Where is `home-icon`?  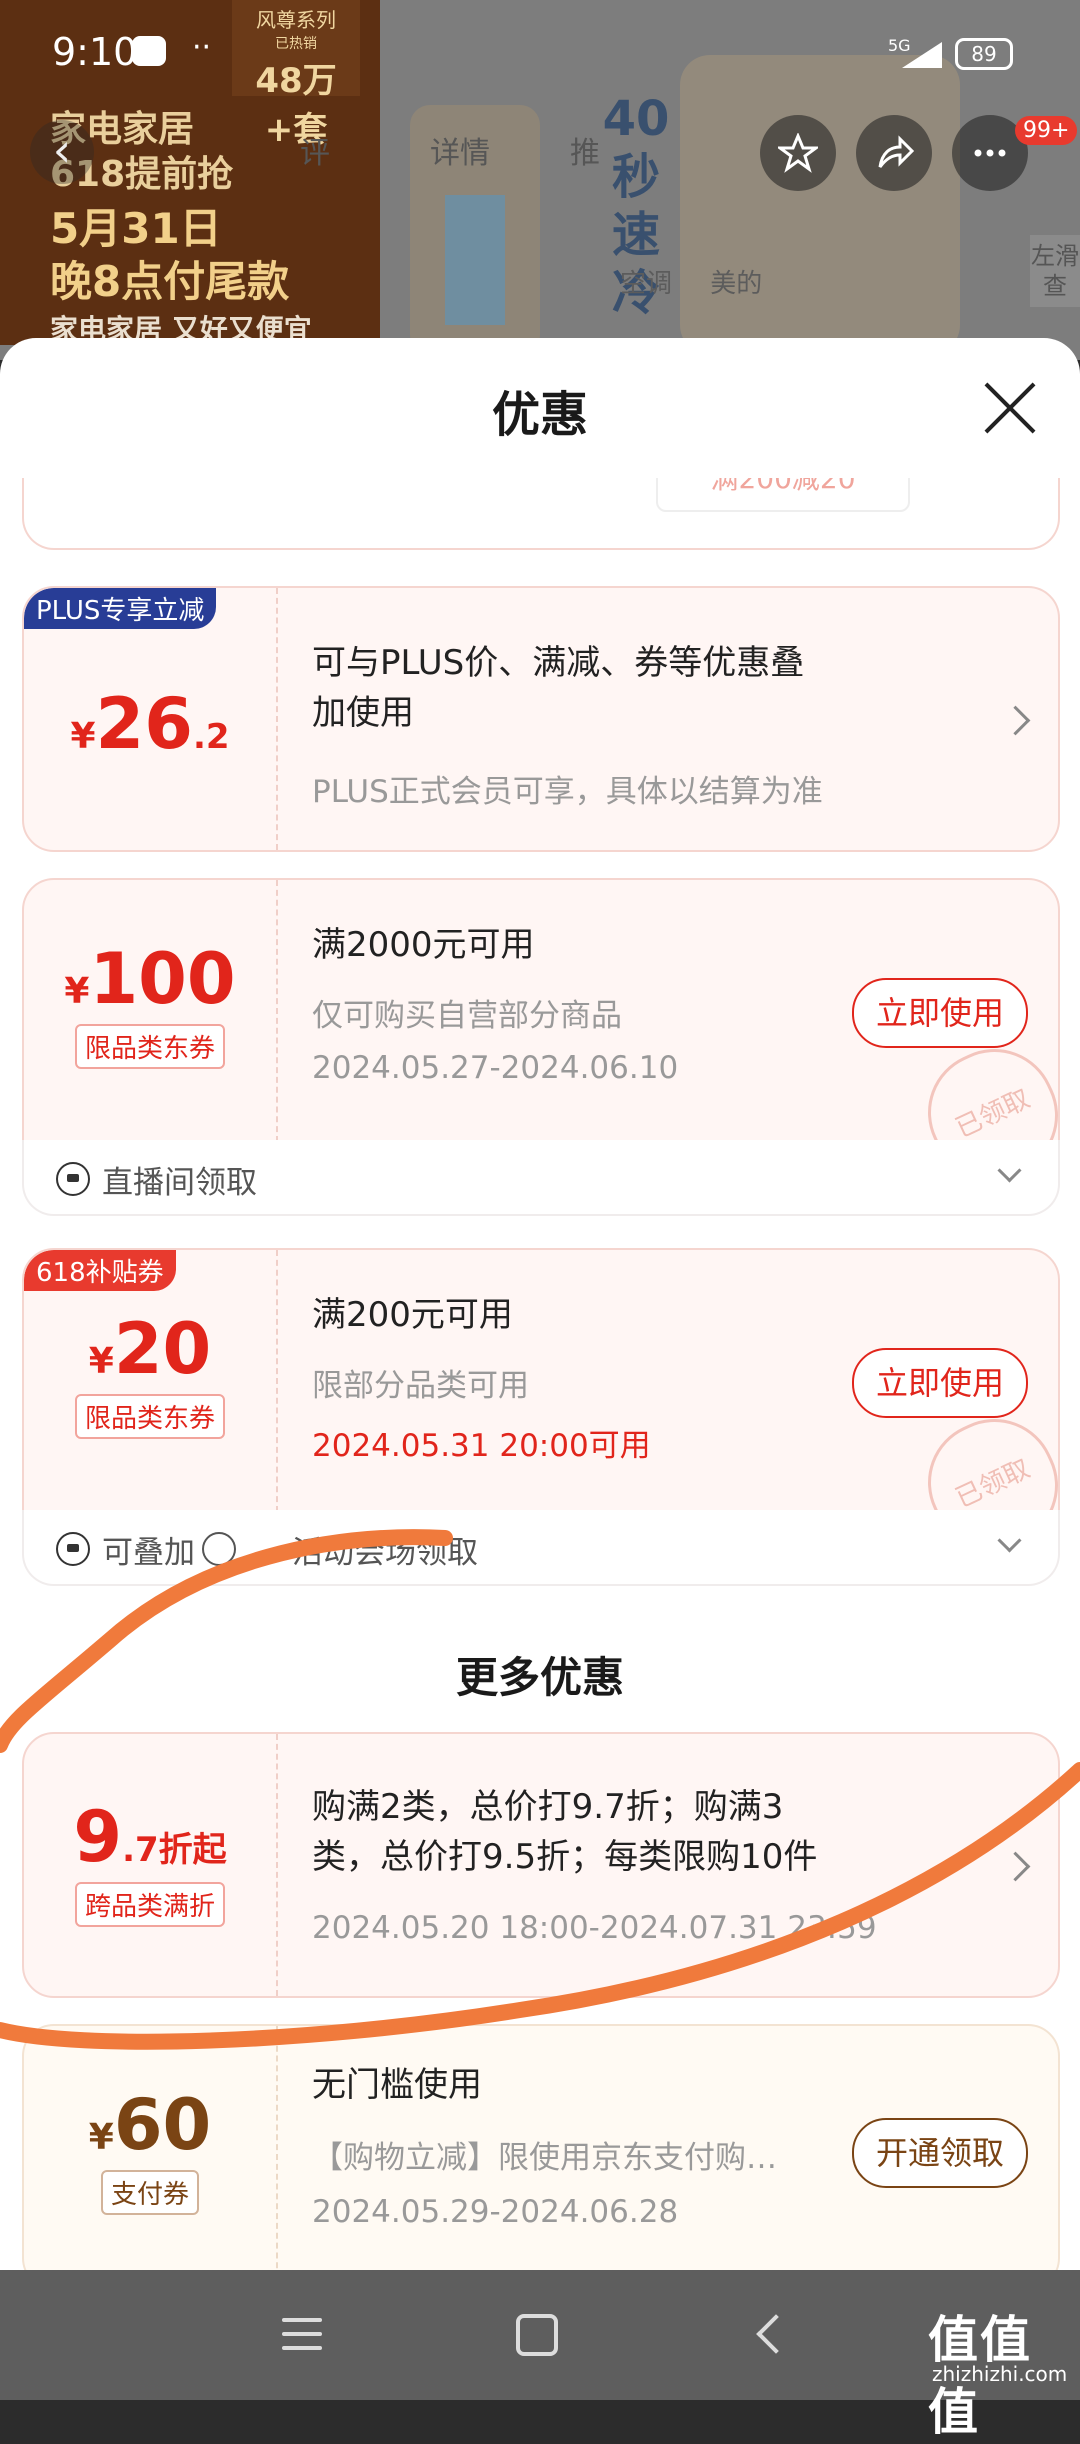
home-icon is located at coordinates (537, 2335).